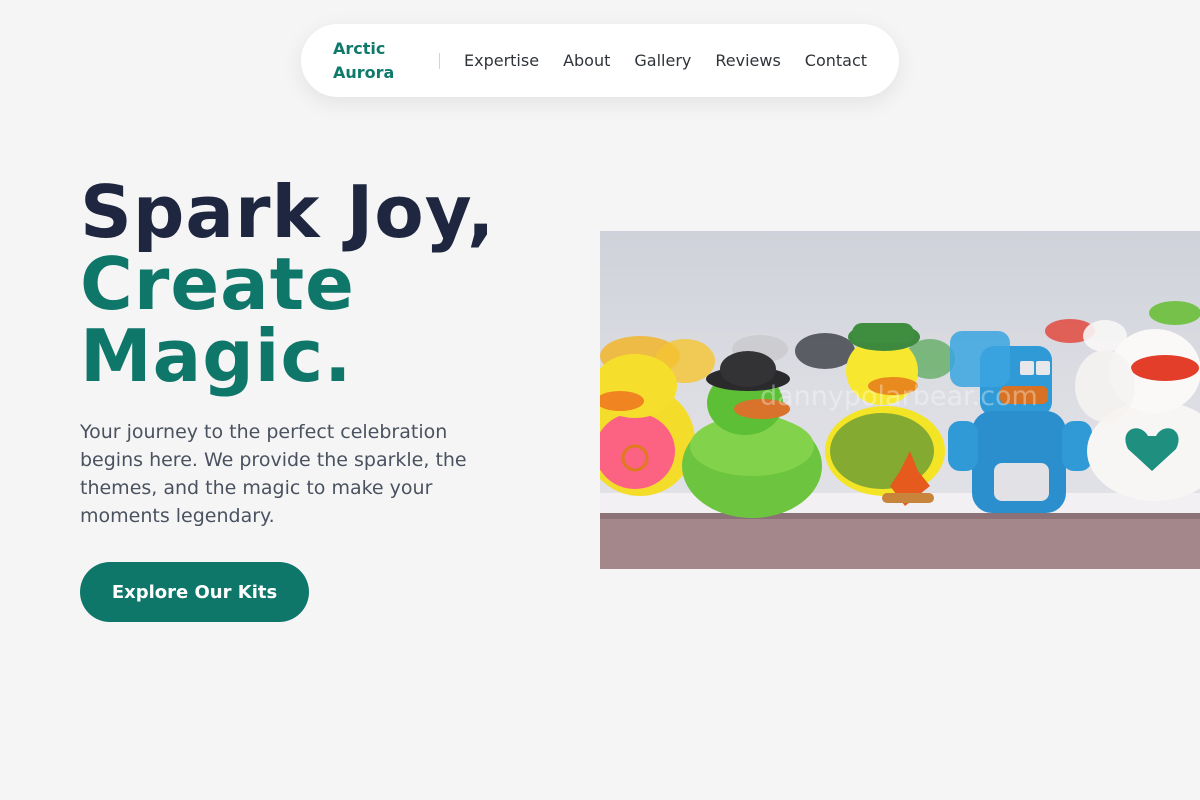 The width and height of the screenshot is (1200, 800). Describe the element at coordinates (288, 212) in the screenshot. I see `hero-title-line1: Spark Joy,` at that location.